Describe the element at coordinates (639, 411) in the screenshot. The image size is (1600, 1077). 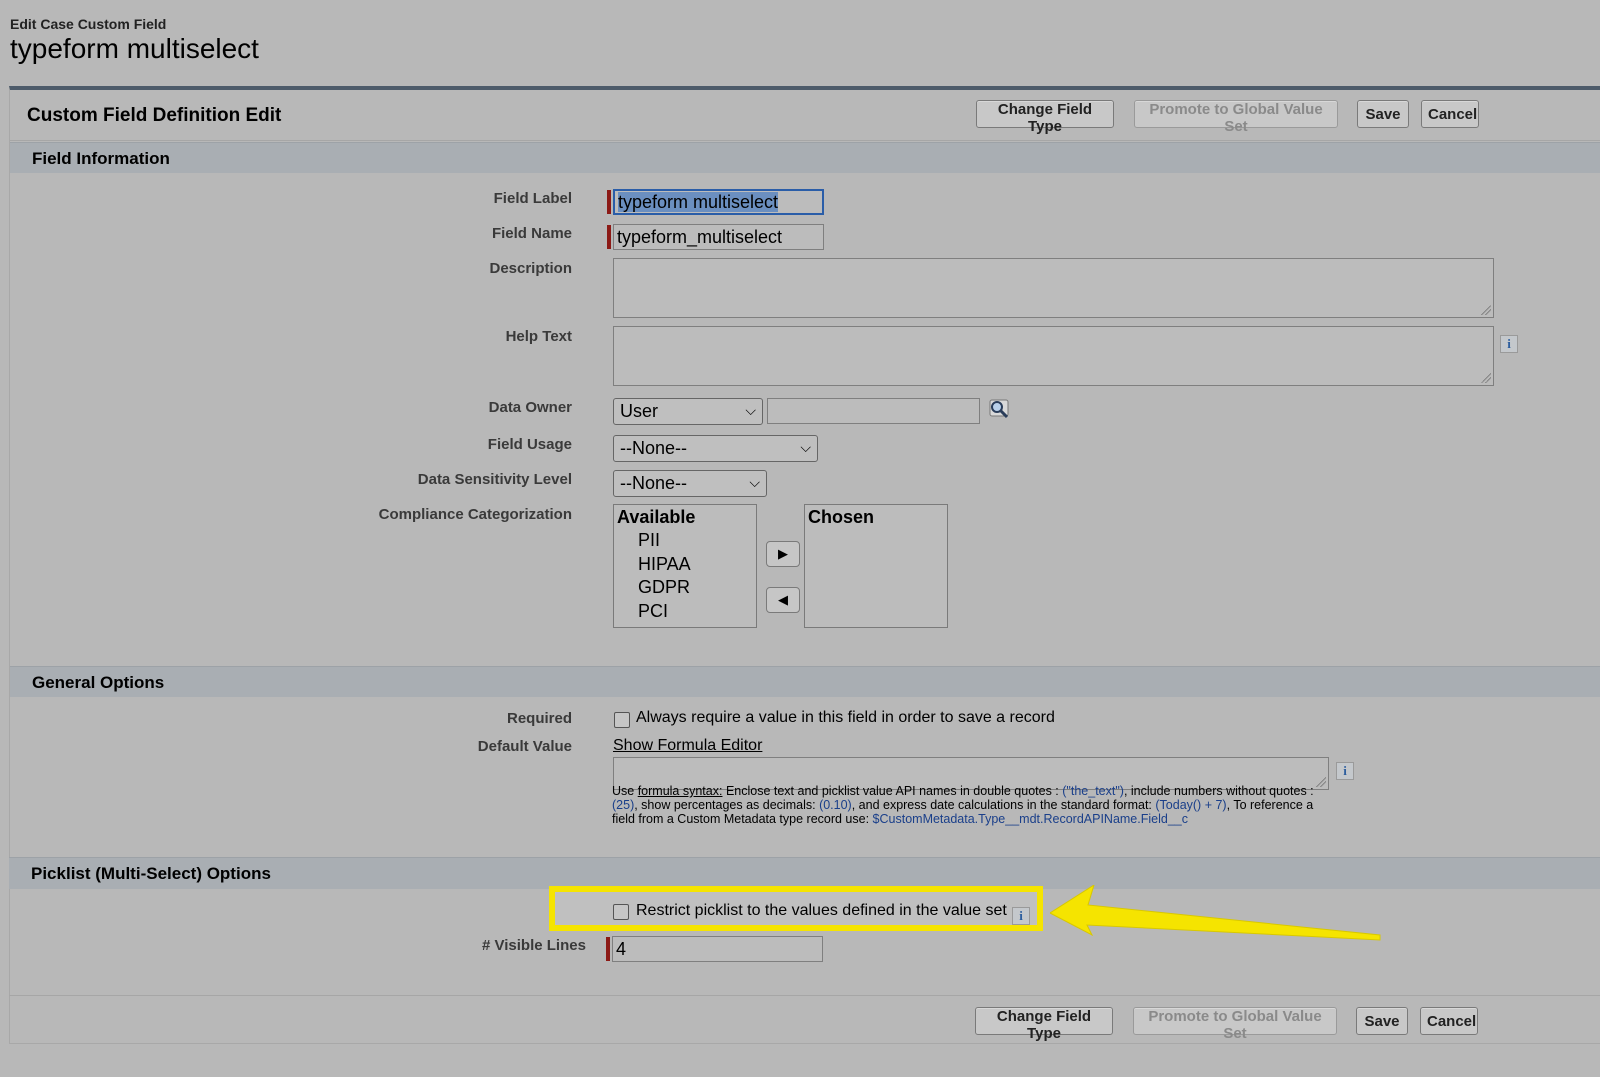
I see `data-owner-type-value: User` at that location.